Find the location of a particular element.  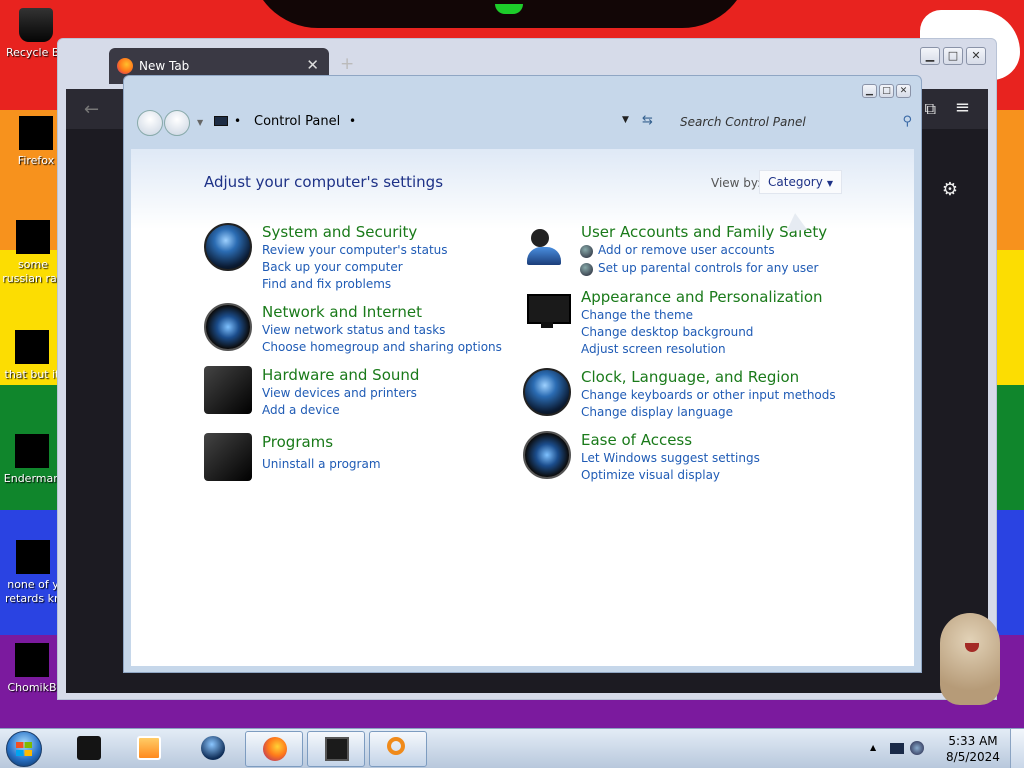

category-link: Review your computer's status is located at coordinates (355, 250).